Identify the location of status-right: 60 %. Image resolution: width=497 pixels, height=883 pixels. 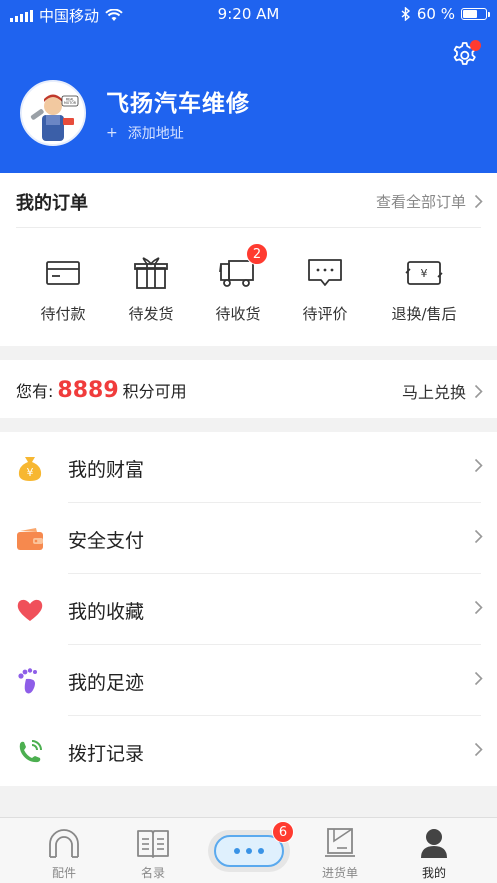
(445, 14).